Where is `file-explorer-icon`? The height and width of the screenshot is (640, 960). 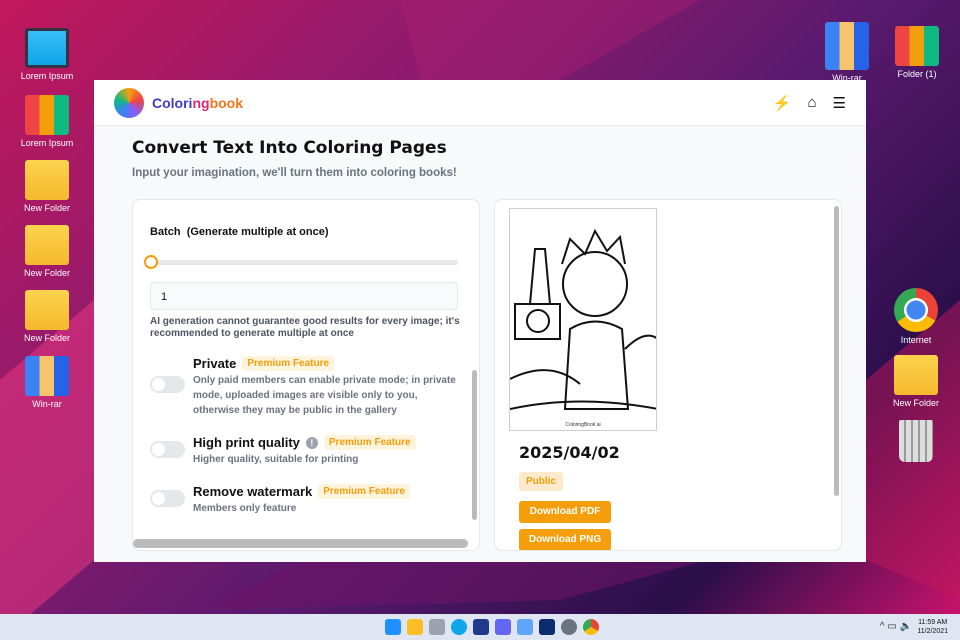 file-explorer-icon is located at coordinates (415, 627).